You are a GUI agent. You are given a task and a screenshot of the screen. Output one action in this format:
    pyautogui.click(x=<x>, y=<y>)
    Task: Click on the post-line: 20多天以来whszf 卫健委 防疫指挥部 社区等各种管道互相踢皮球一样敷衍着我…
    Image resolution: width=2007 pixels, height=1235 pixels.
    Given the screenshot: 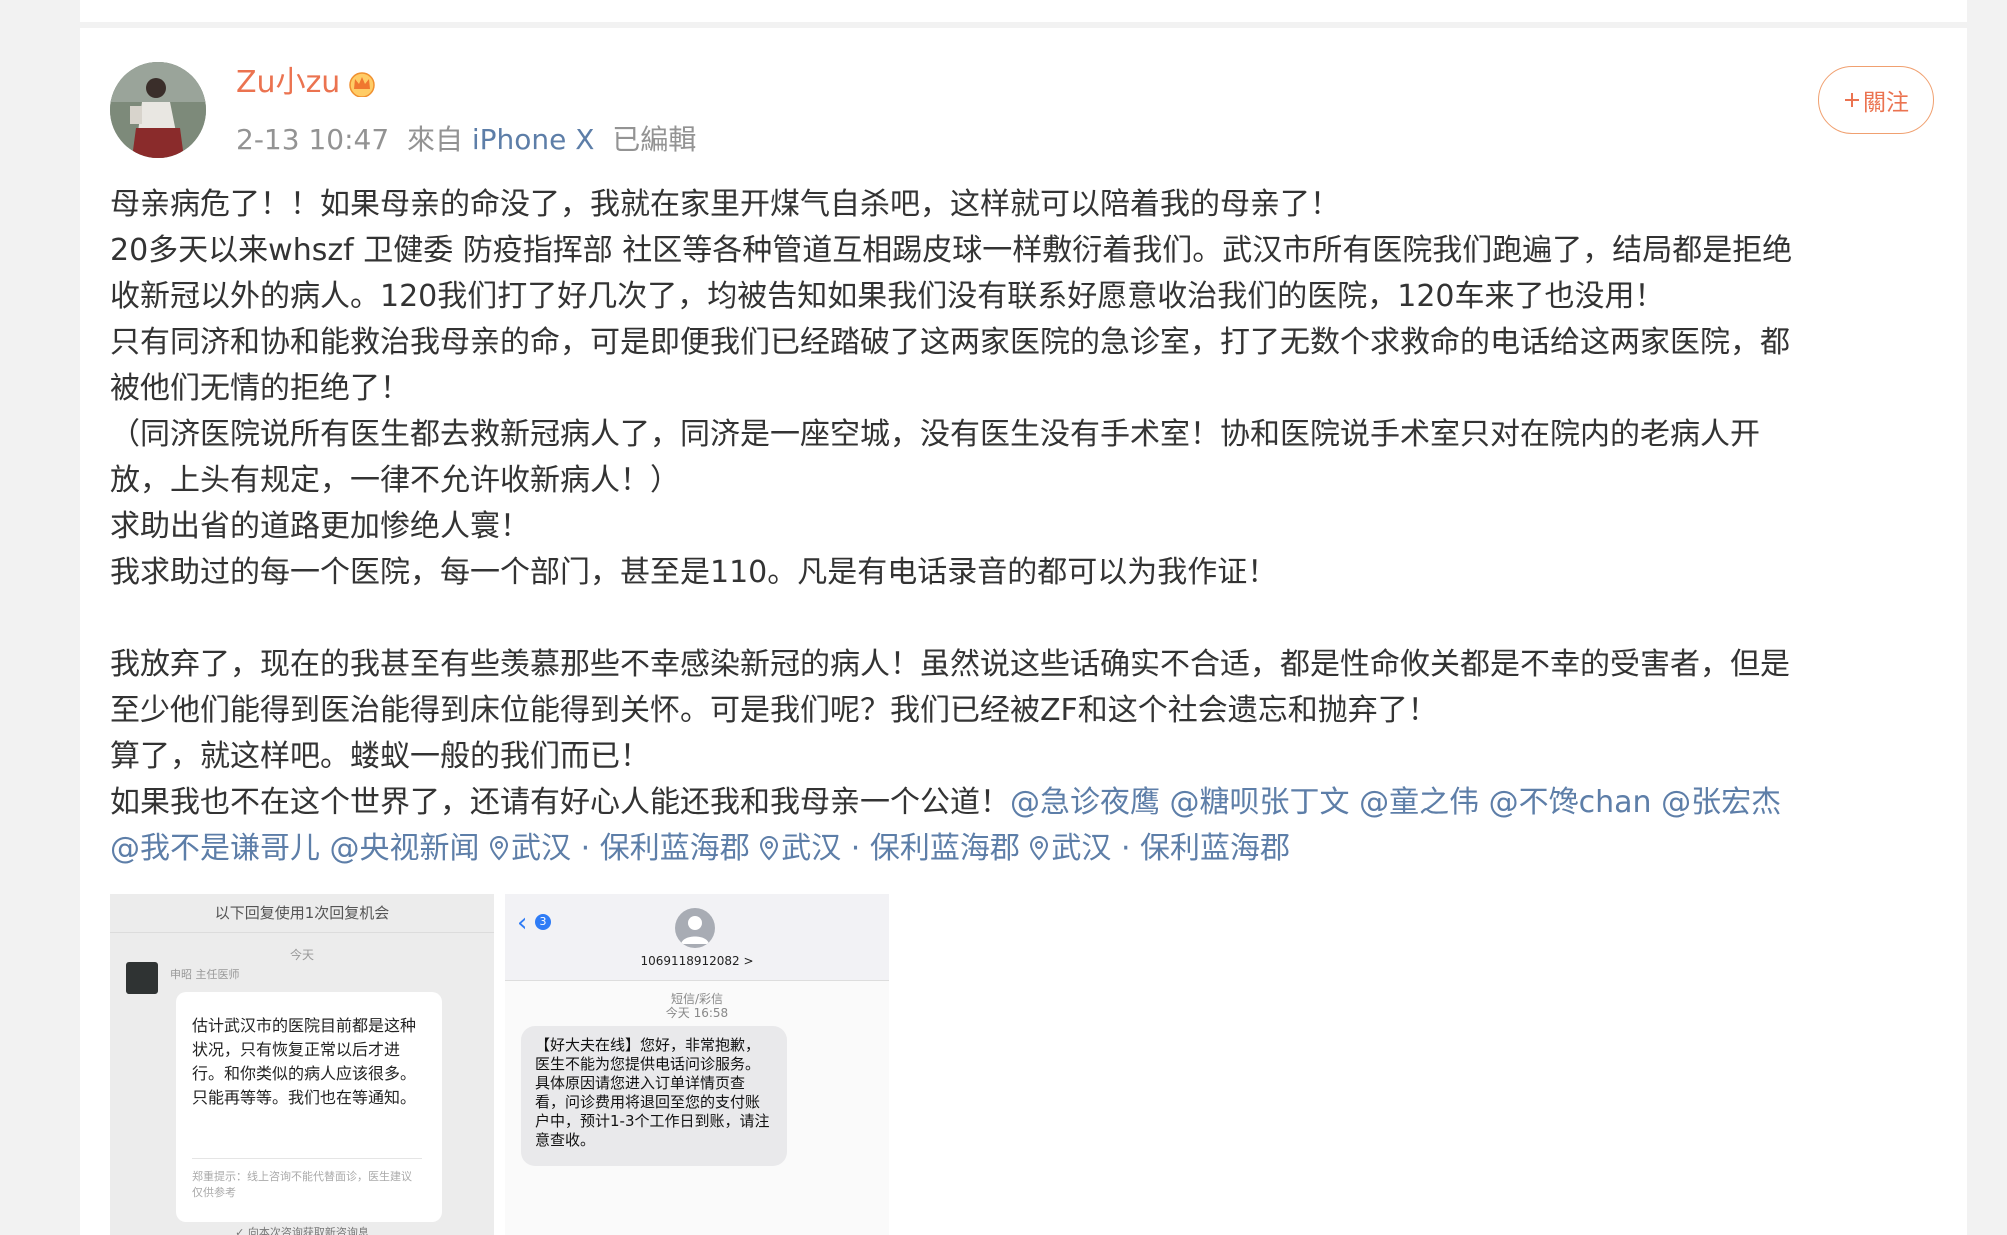 What is the action you would take?
    pyautogui.click(x=951, y=250)
    